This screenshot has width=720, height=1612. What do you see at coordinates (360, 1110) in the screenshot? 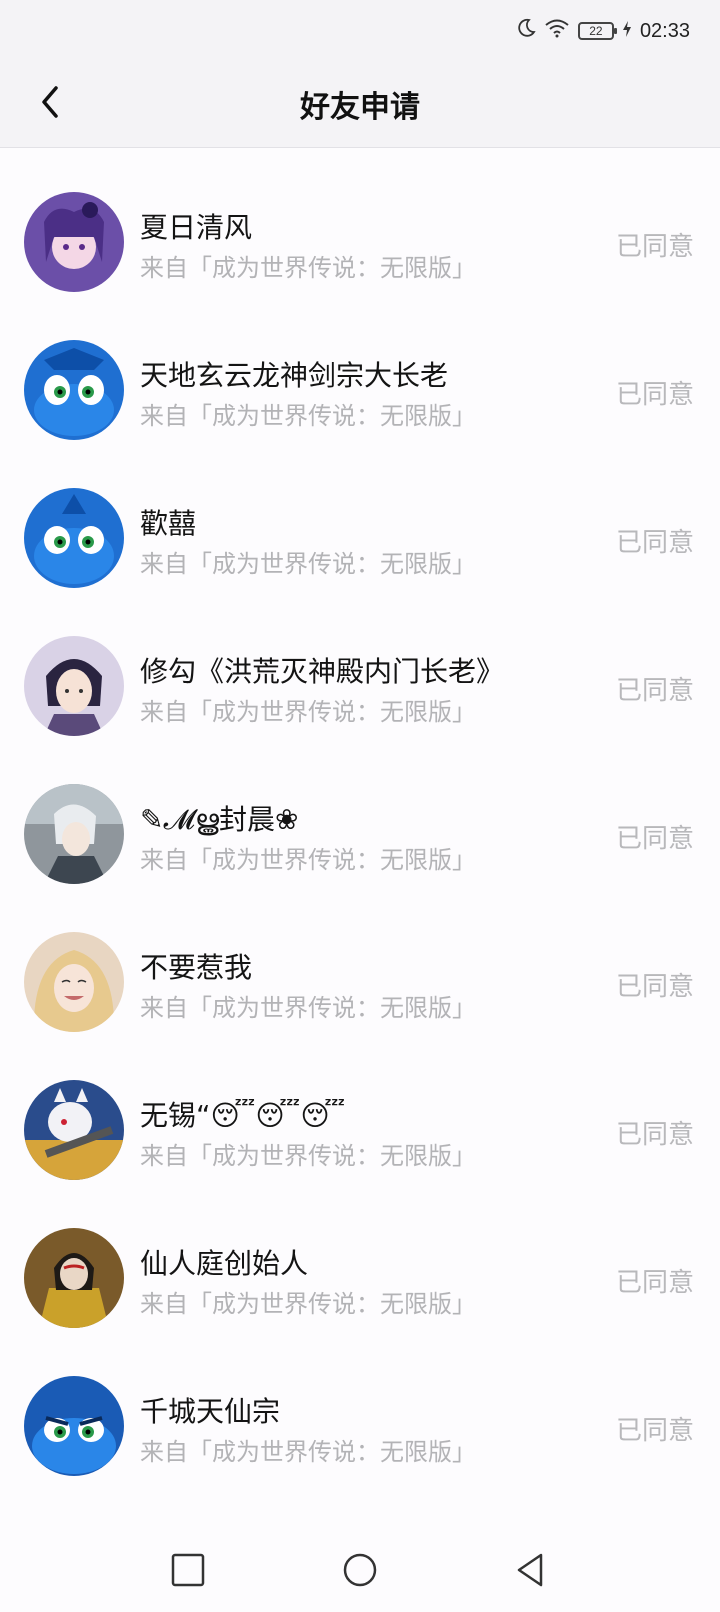
I see `list-item: 无锡“😴😴😴 来自「成为世界传说：无限版」 已同意` at bounding box center [360, 1110].